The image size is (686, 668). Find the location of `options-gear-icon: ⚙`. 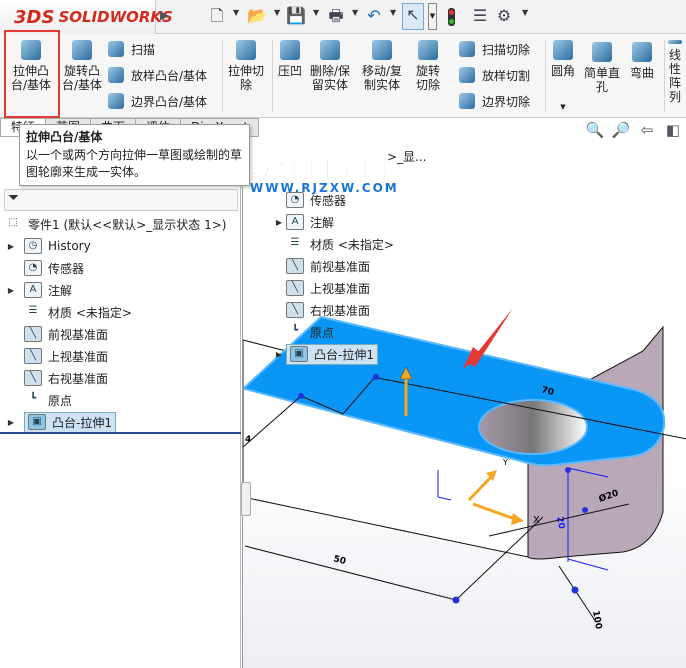

options-gear-icon: ⚙ is located at coordinates (504, 16).